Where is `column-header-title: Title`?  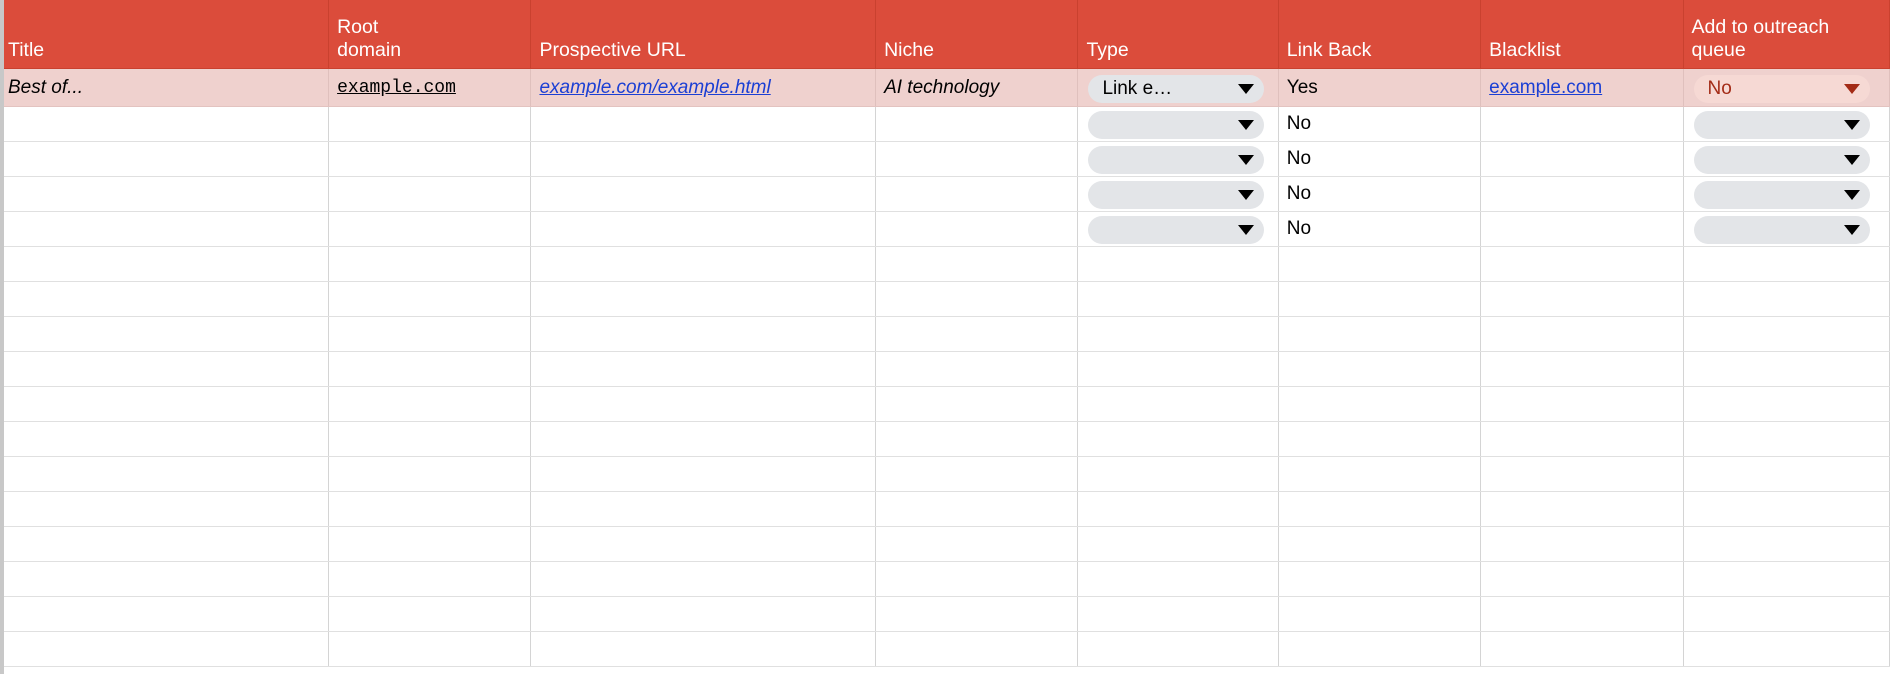 column-header-title: Title is located at coordinates (165, 34).